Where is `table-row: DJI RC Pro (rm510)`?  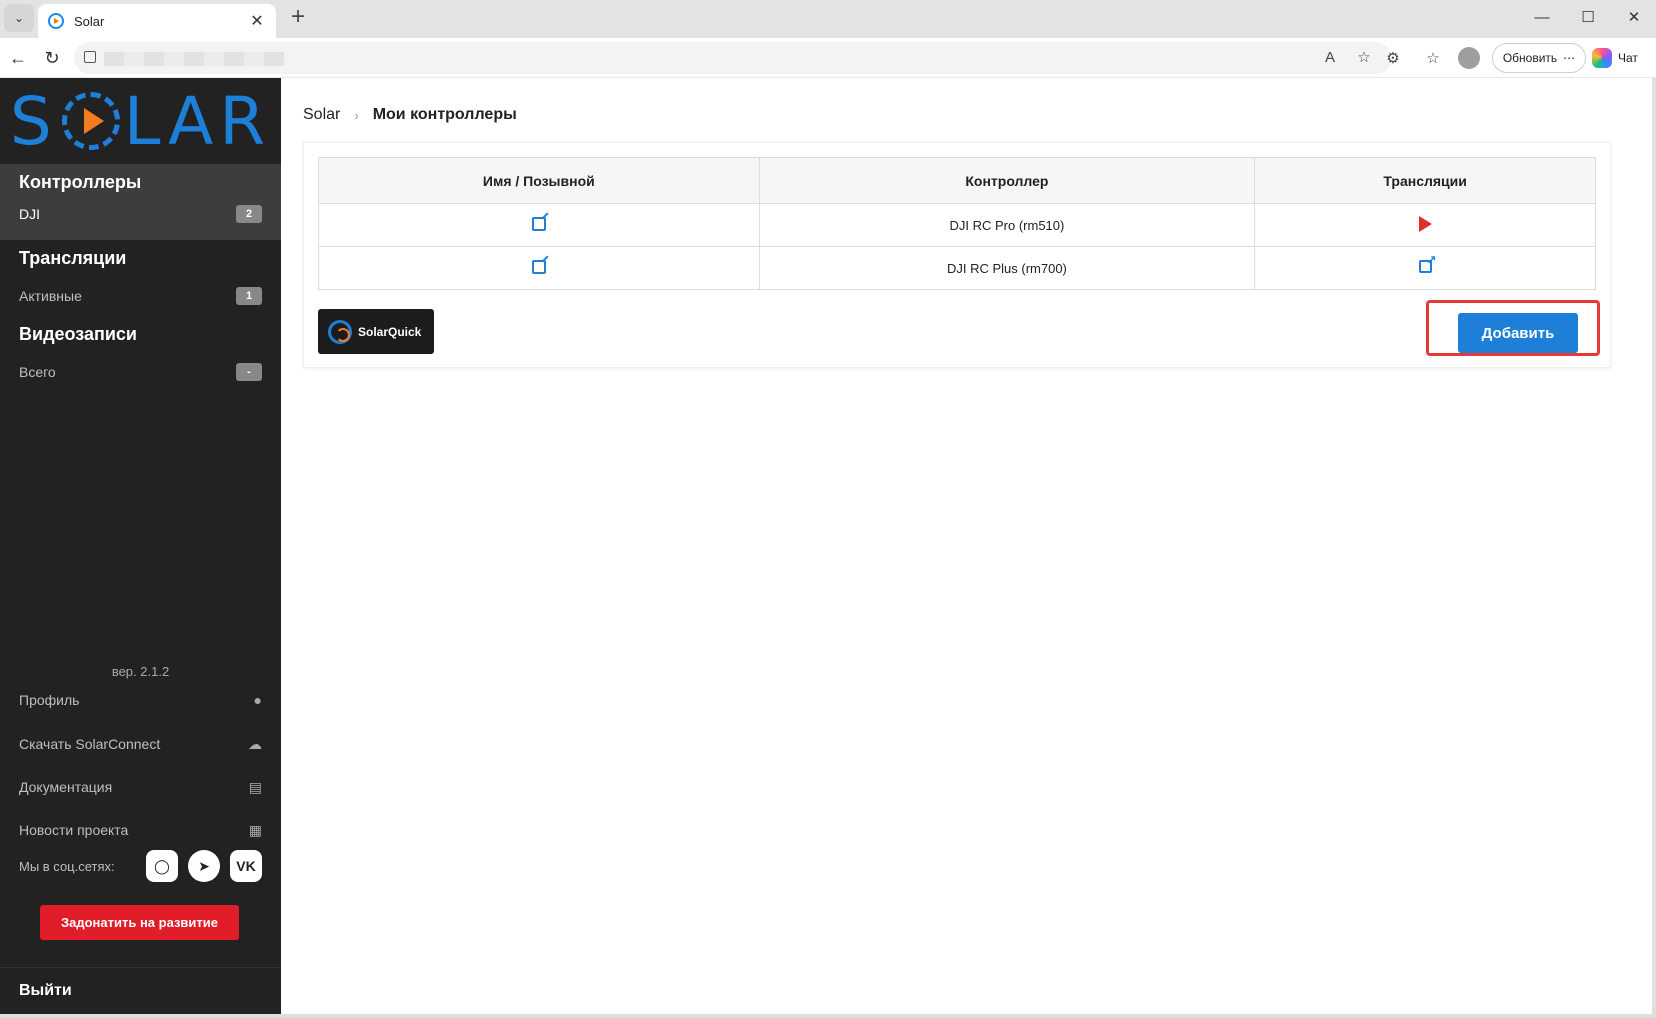 table-row: DJI RC Pro (rm510) is located at coordinates (957, 225).